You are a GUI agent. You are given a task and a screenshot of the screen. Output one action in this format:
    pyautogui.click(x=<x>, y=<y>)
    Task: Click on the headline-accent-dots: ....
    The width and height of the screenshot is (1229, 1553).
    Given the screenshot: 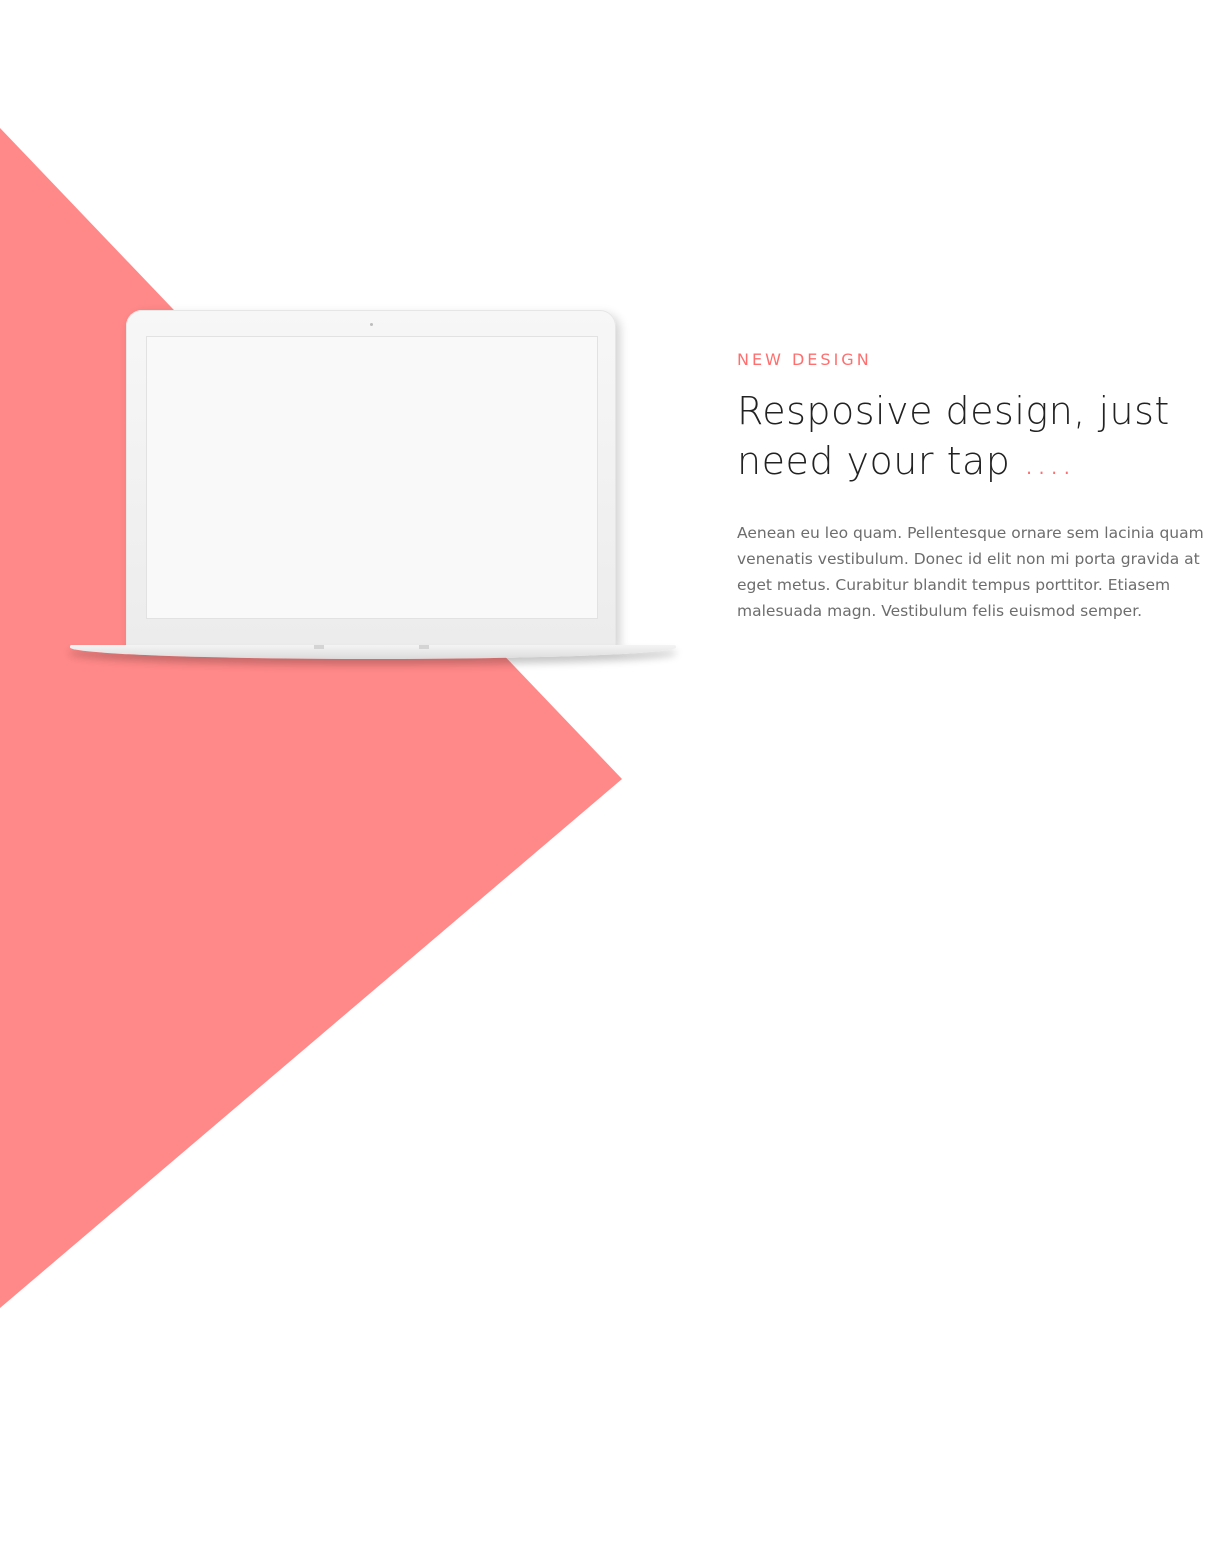 What is the action you would take?
    pyautogui.click(x=1048, y=461)
    